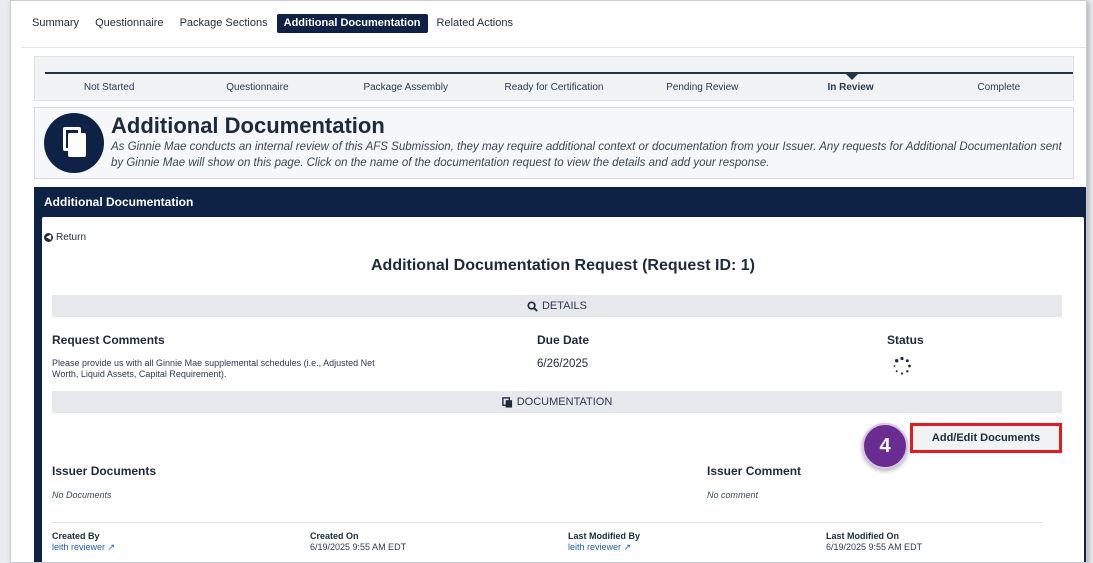  What do you see at coordinates (352, 23) in the screenshot?
I see `tab-additional-documentation: Additional Documentation` at bounding box center [352, 23].